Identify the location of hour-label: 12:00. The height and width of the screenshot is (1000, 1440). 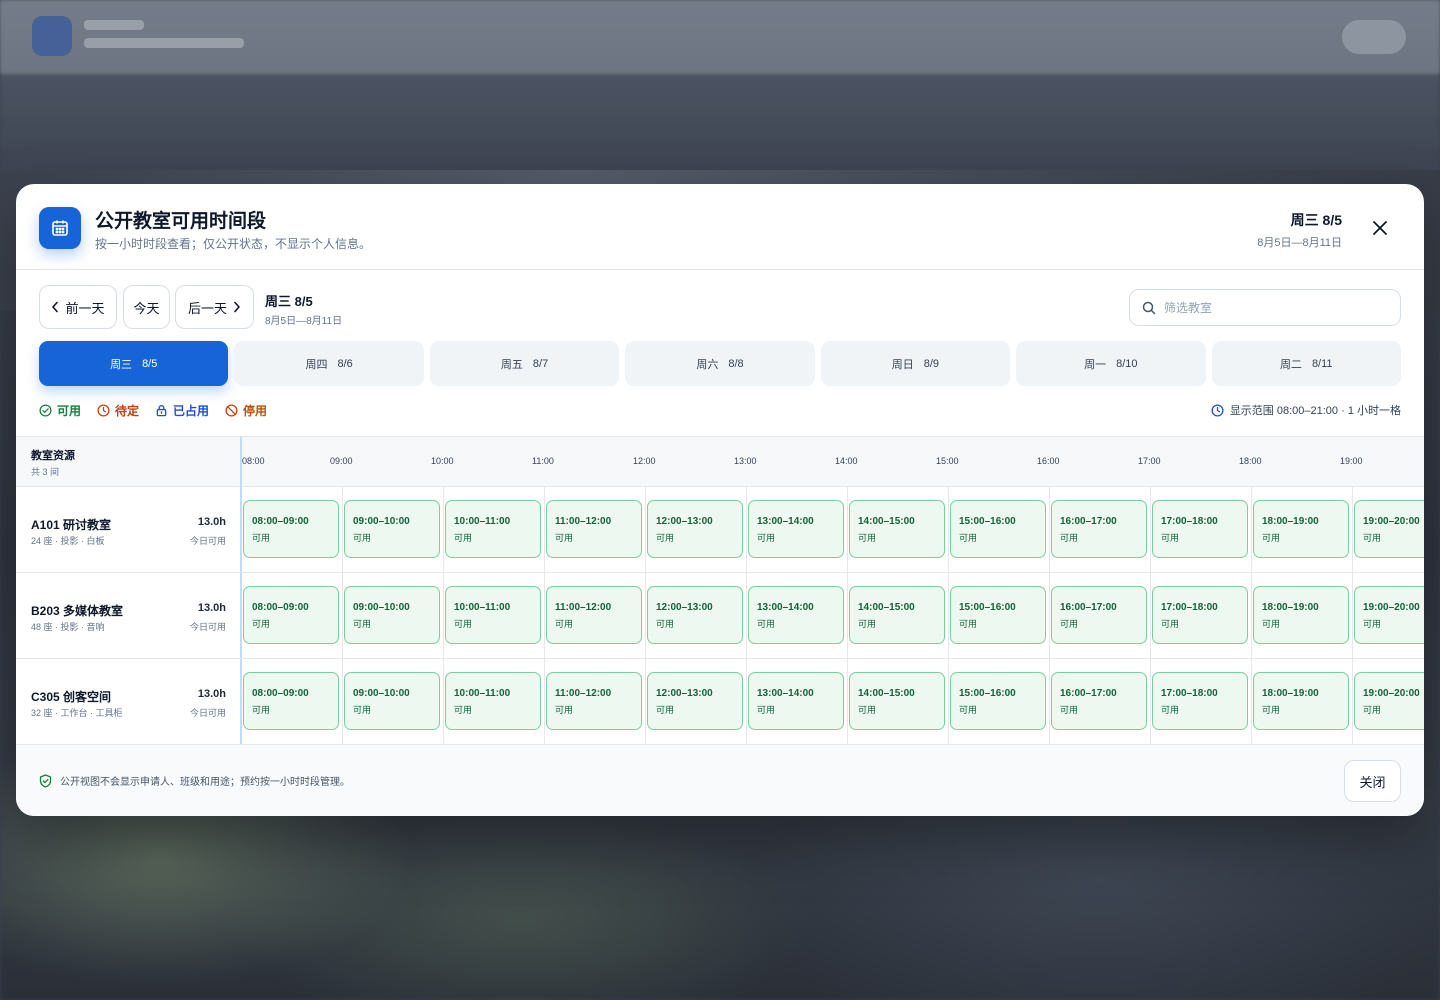
(644, 461).